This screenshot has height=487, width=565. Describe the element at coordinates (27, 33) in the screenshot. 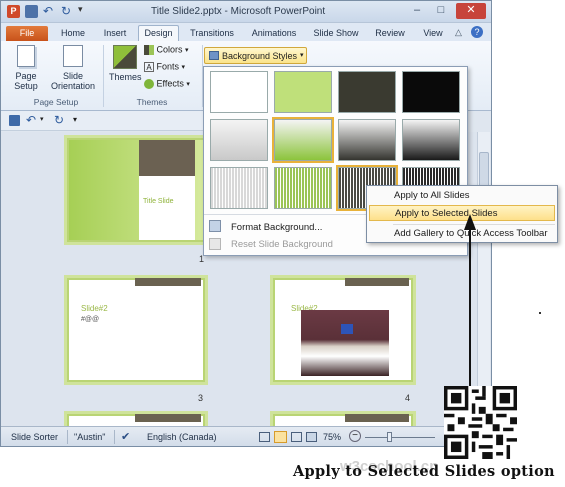

I see `tab-file: File` at that location.